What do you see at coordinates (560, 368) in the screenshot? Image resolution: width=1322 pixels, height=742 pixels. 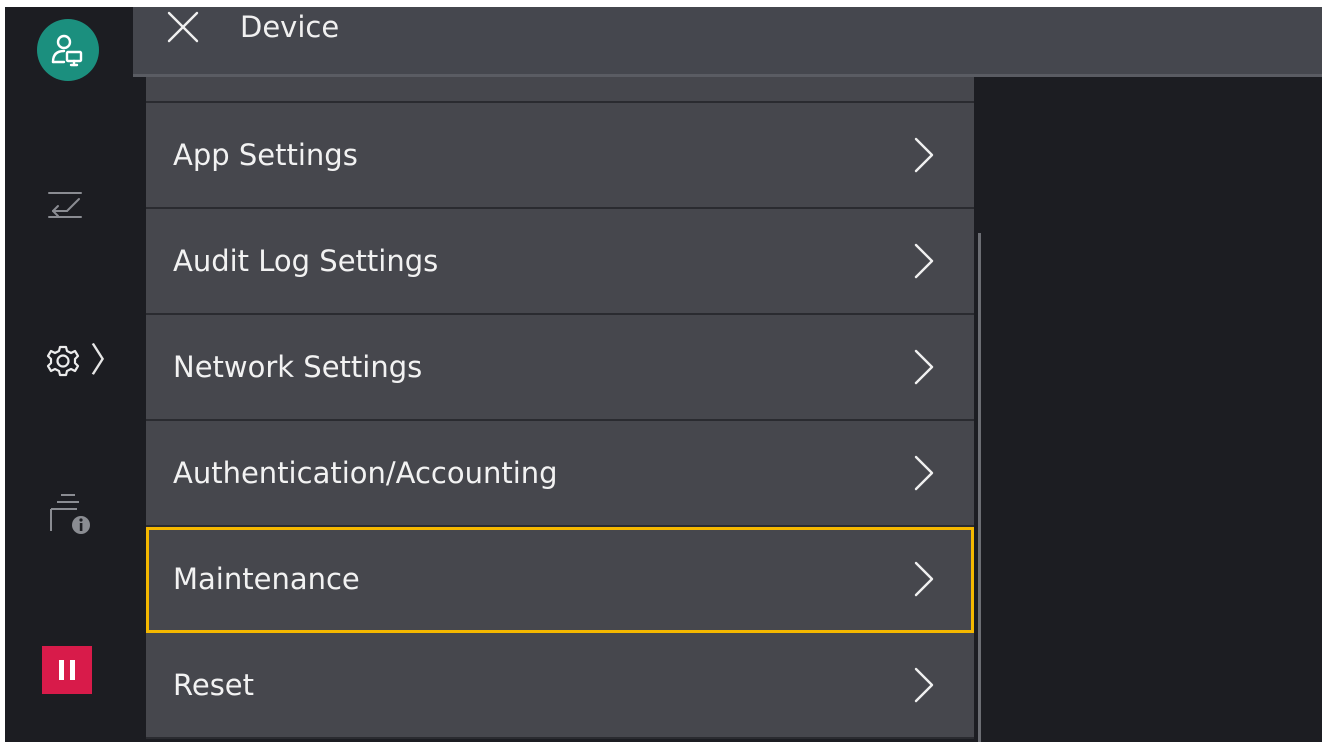 I see `list-item-network-settings: Network Settings` at bounding box center [560, 368].